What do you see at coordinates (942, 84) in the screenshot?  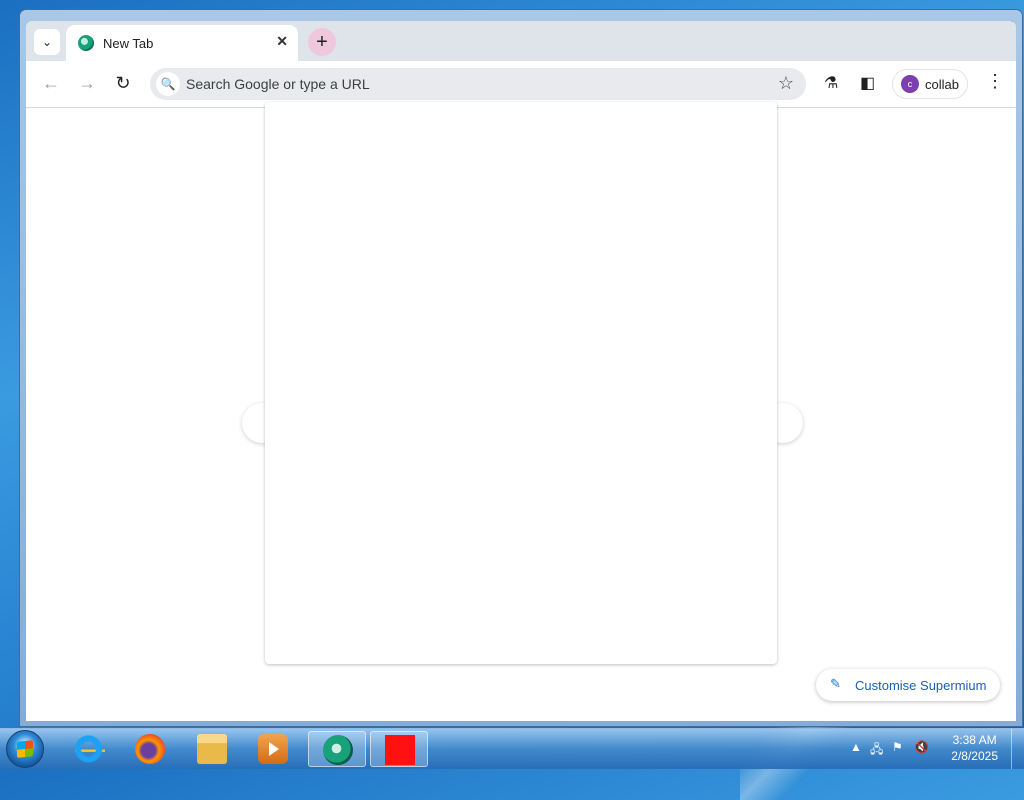 I see `profile-name: collab` at bounding box center [942, 84].